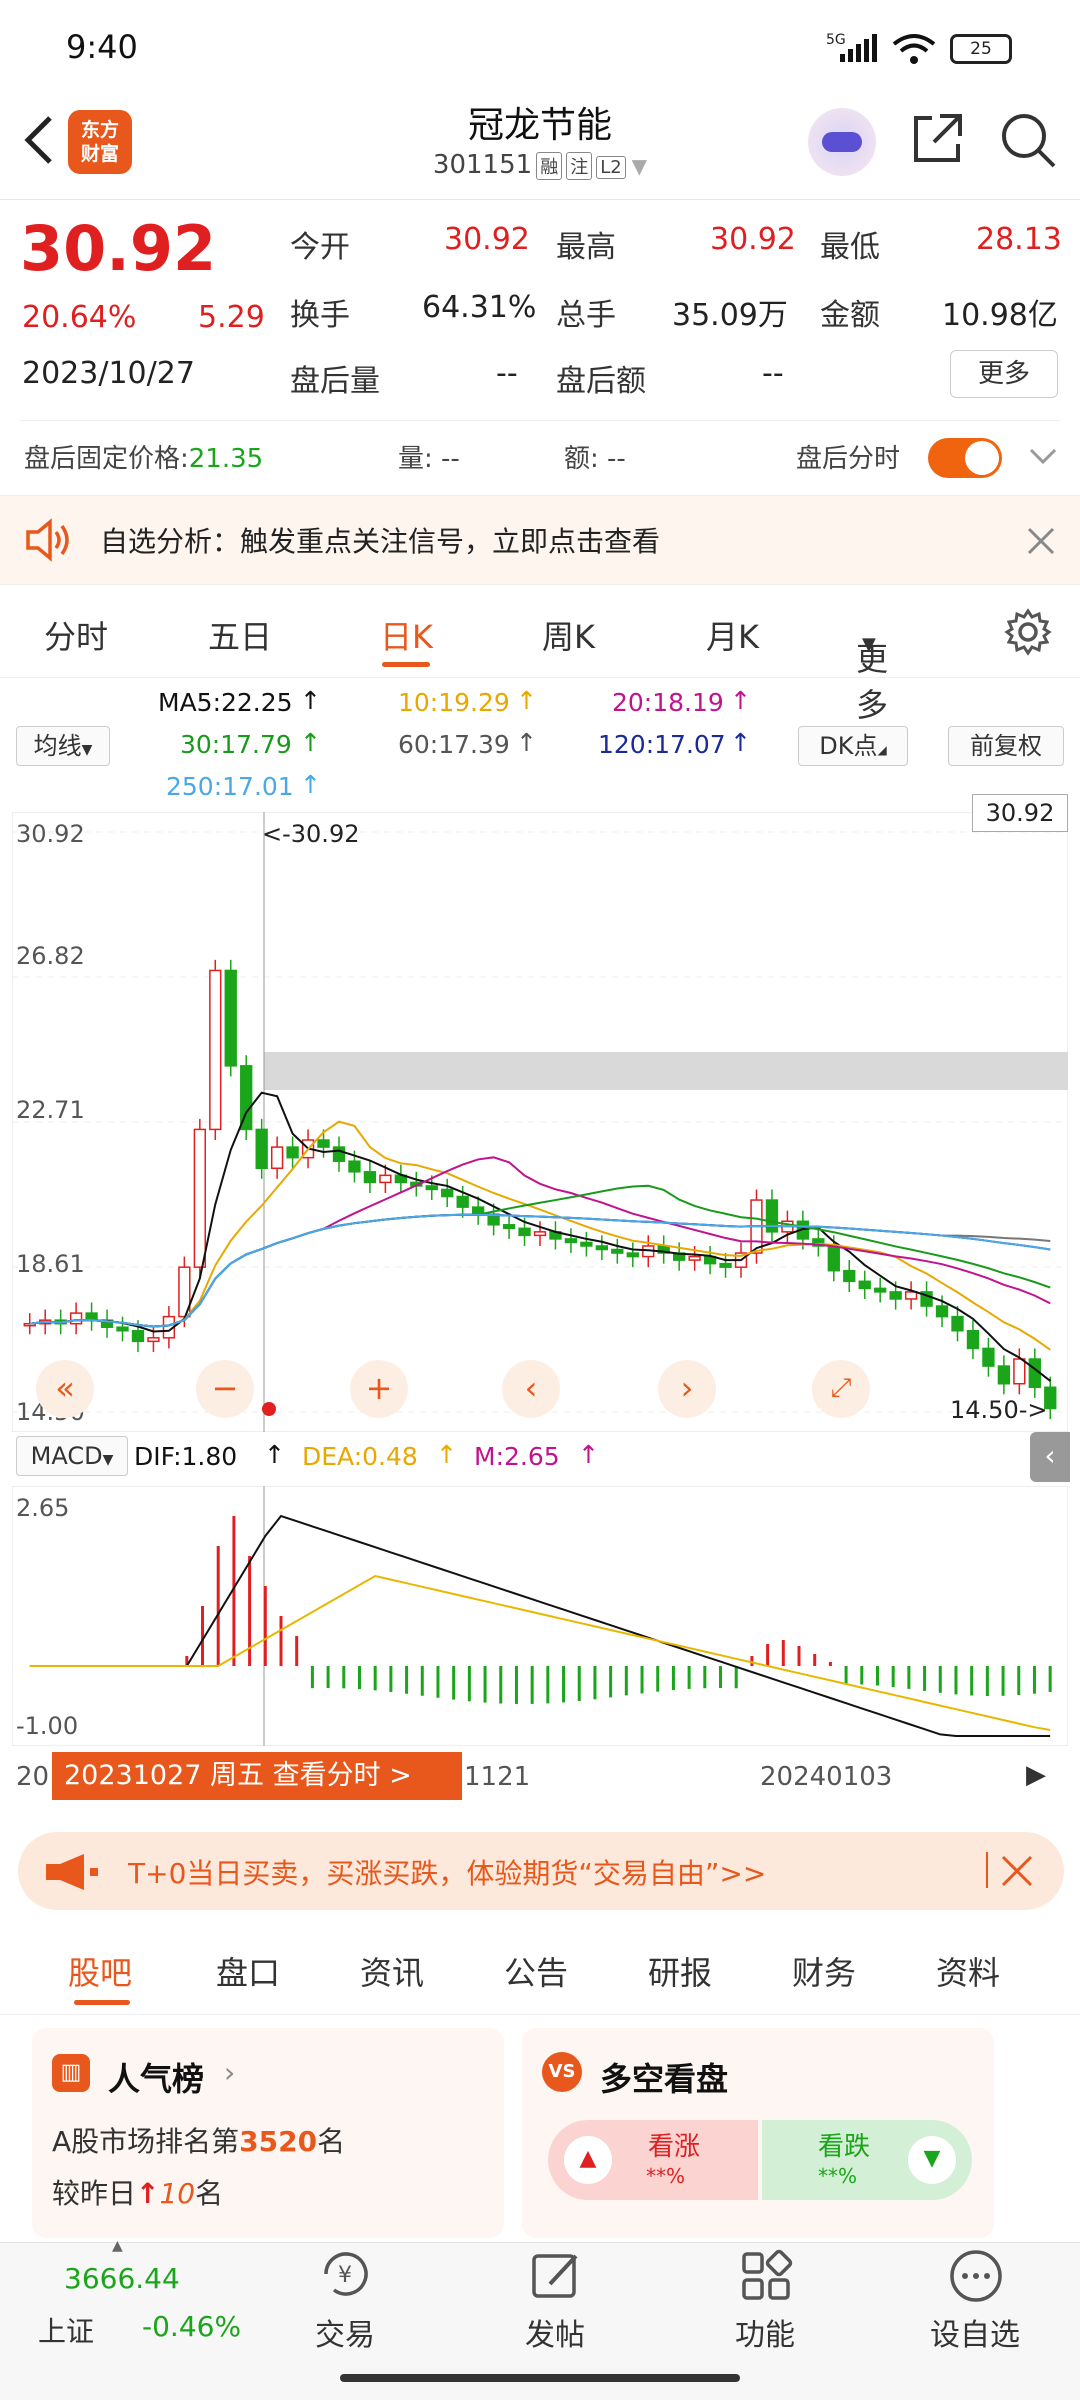 The image size is (1080, 2400). I want to click on open-label: 今开, so click(320, 247).